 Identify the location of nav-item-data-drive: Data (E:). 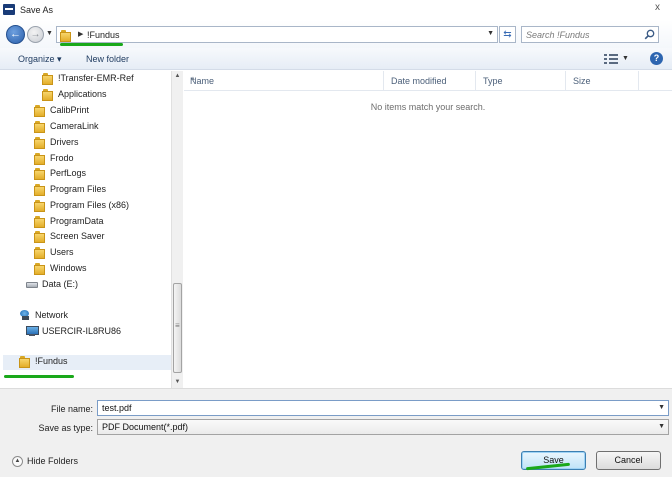
(98, 285).